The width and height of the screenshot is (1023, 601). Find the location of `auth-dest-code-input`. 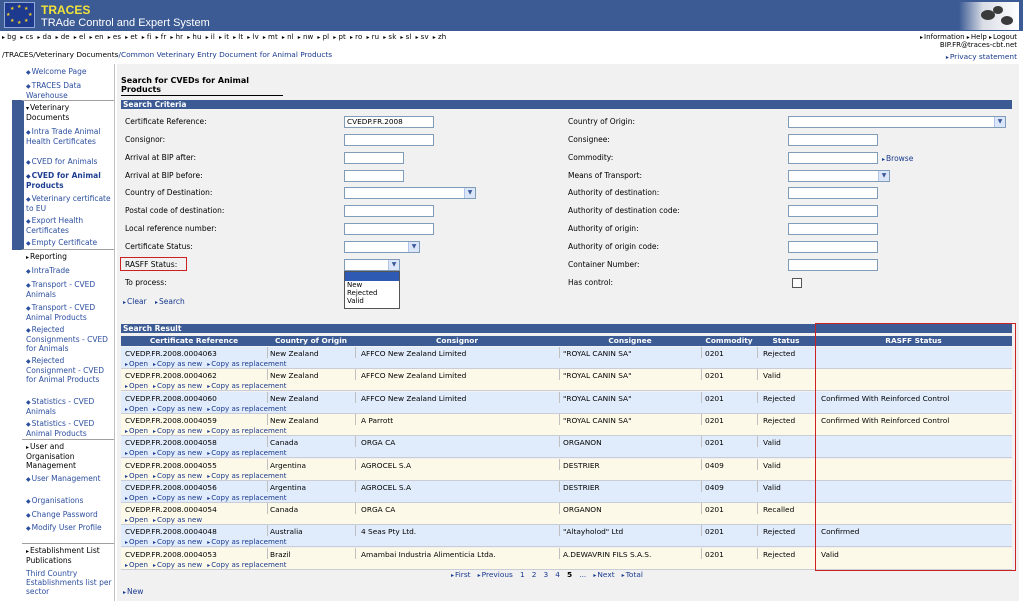

auth-dest-code-input is located at coordinates (833, 211).